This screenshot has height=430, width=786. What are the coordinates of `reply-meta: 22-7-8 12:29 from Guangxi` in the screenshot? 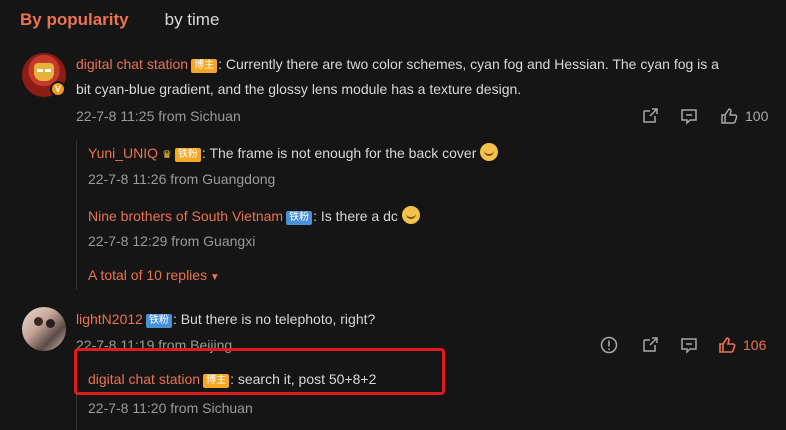 It's located at (172, 241).